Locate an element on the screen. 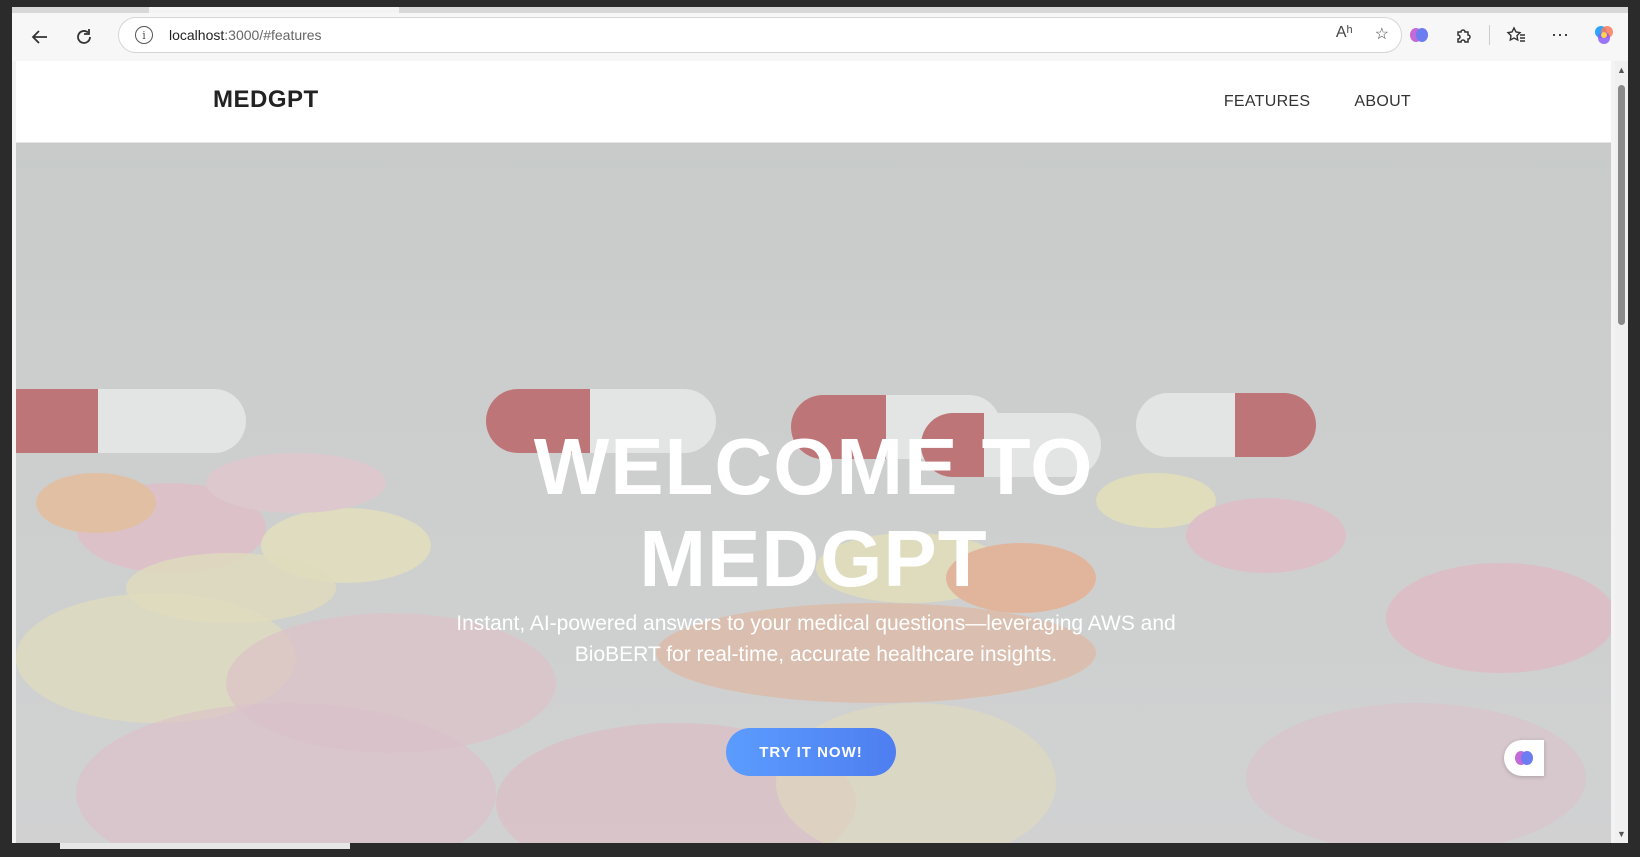 This screenshot has height=857, width=1640. try-it-now-button: TRY IT NOW! is located at coordinates (811, 752).